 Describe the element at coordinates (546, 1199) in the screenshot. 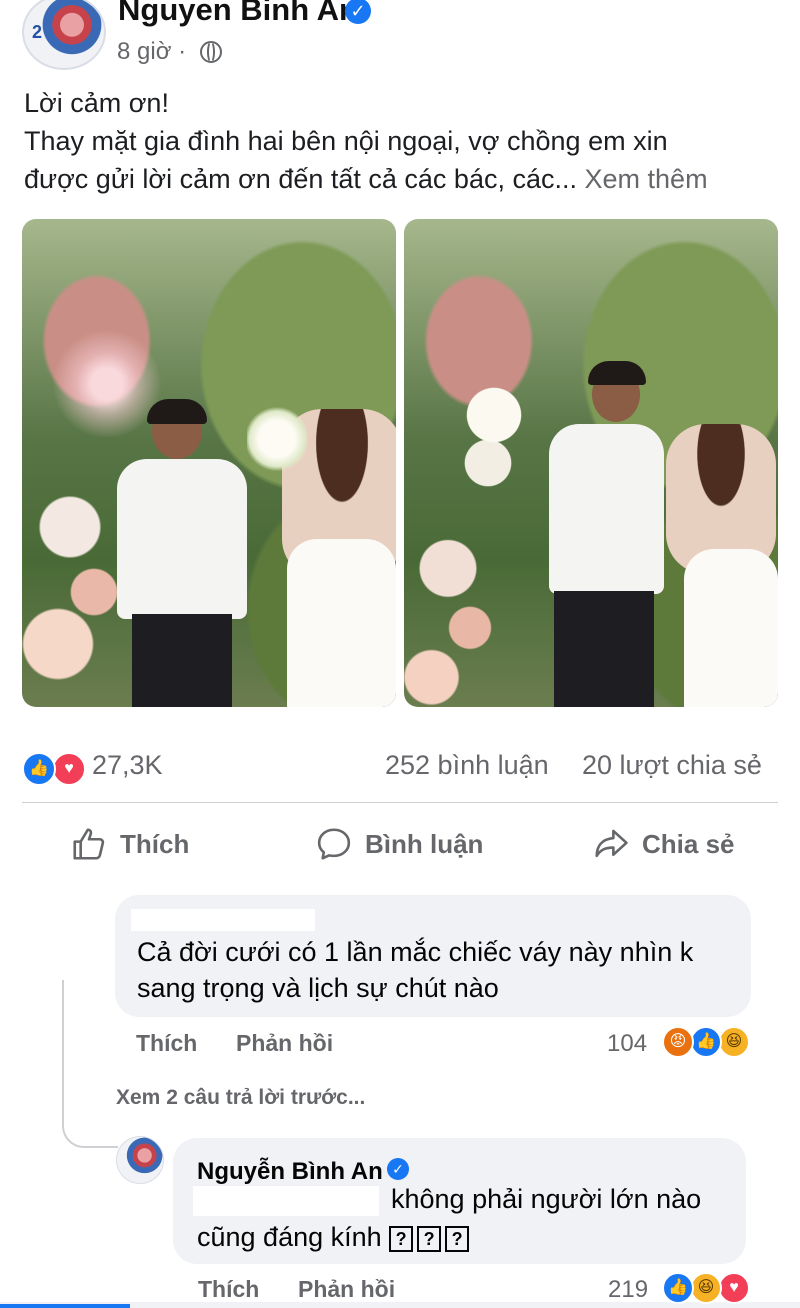

I see `reply-text-line-1: không phải người lớn nào` at that location.